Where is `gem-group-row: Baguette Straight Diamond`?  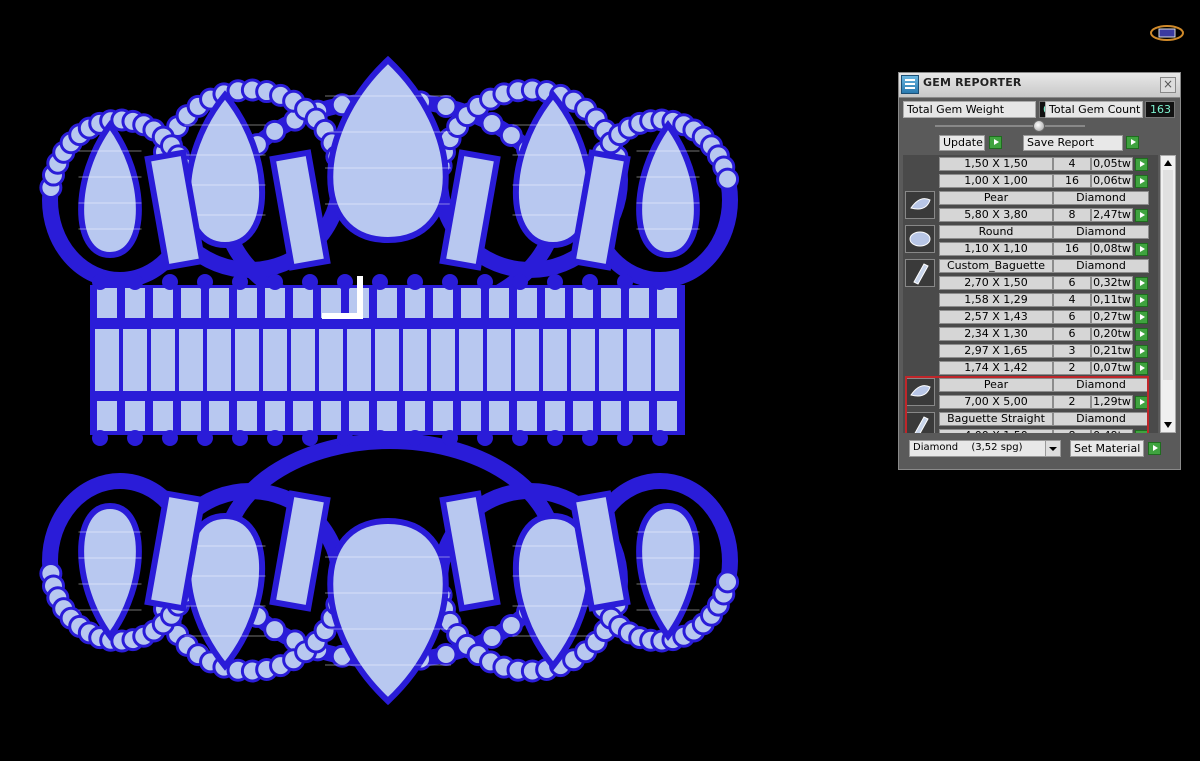 gem-group-row: Baguette Straight Diamond is located at coordinates (1044, 419).